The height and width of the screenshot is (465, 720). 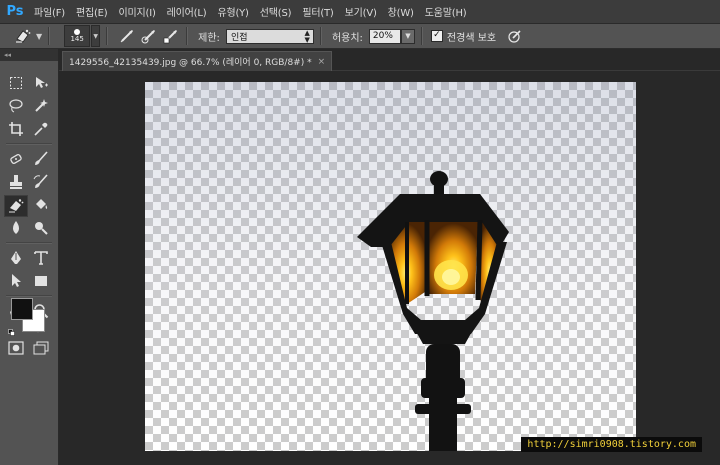 What do you see at coordinates (41, 205) in the screenshot?
I see `paint-bucket-tool-icon` at bounding box center [41, 205].